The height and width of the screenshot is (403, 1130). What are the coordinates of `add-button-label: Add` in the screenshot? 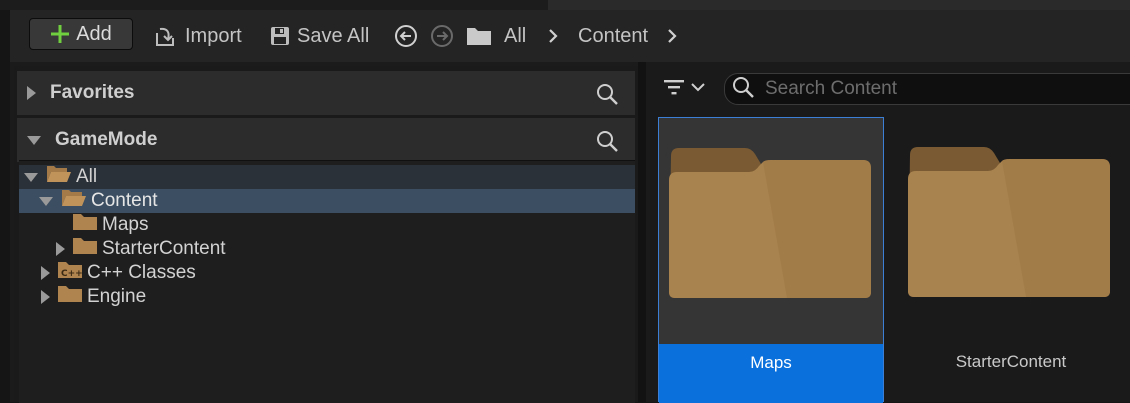 It's located at (94, 33).